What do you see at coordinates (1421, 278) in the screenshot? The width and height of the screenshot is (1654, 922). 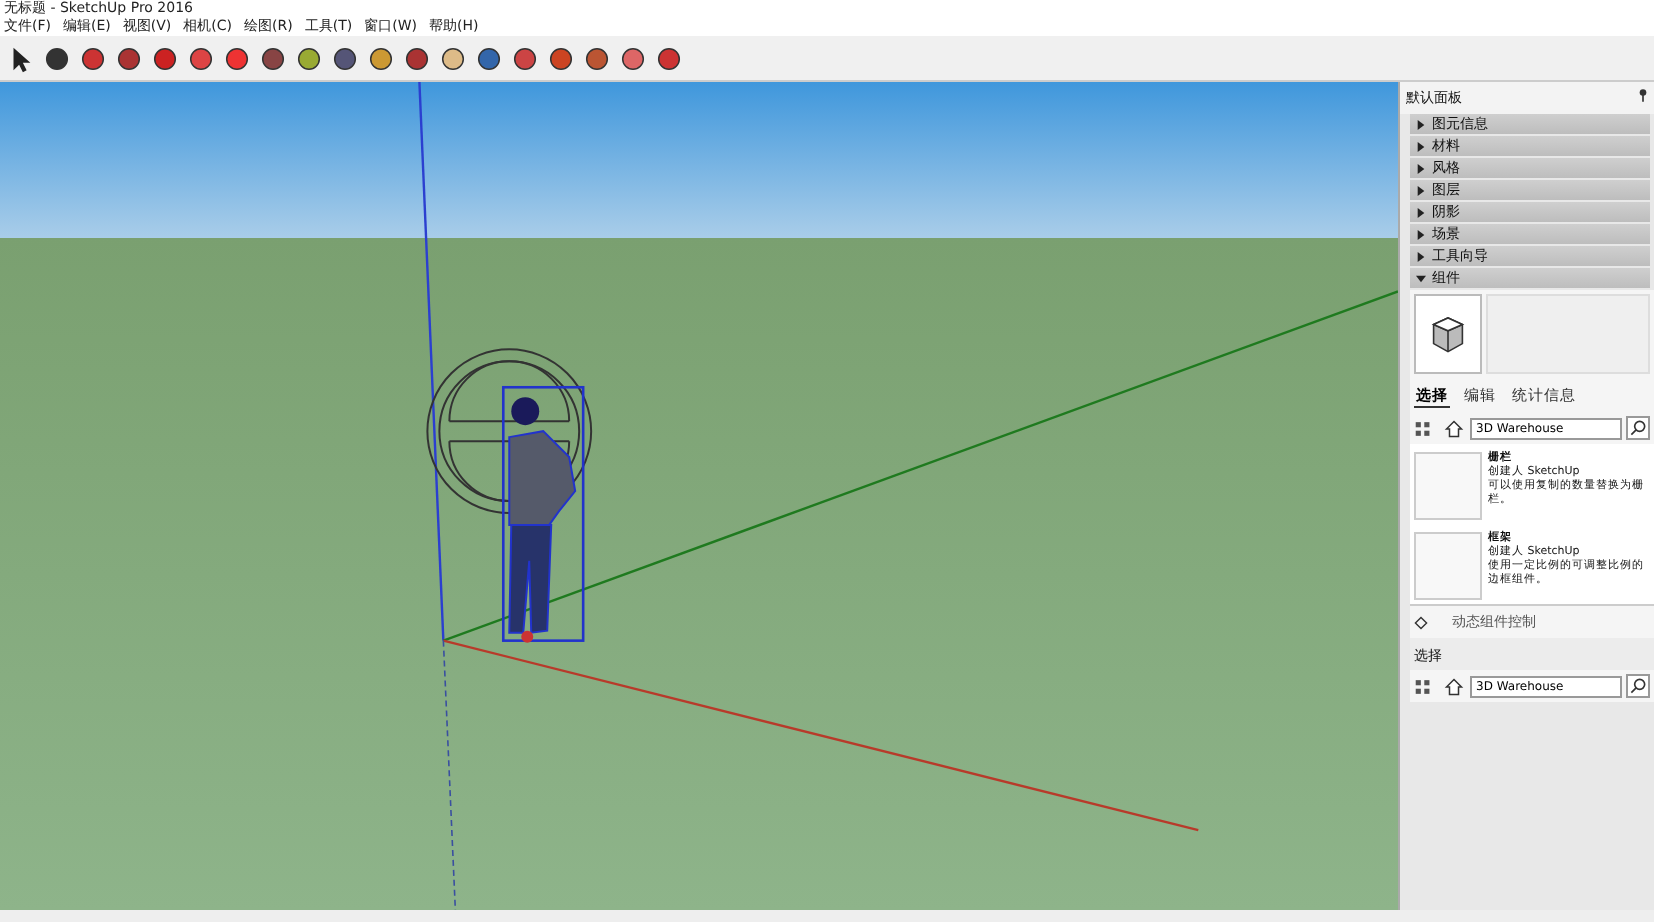 I see `triangle-down-icon` at bounding box center [1421, 278].